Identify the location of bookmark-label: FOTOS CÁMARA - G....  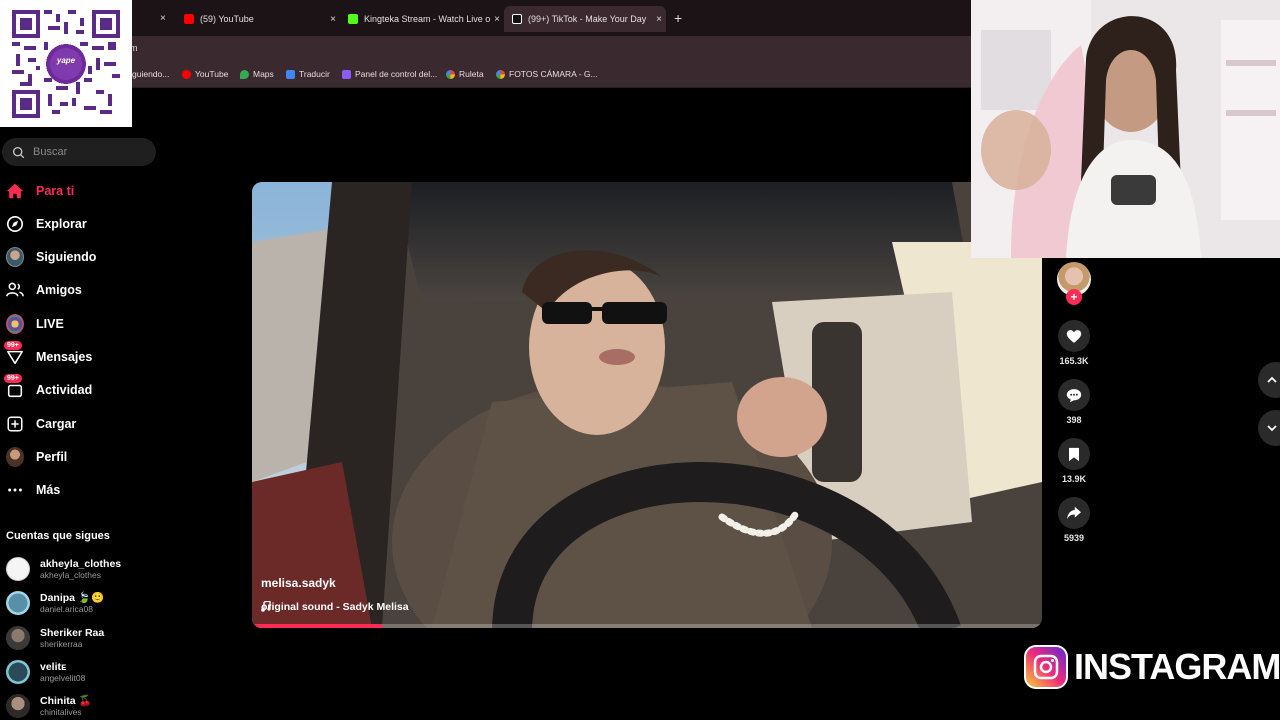
(553, 74).